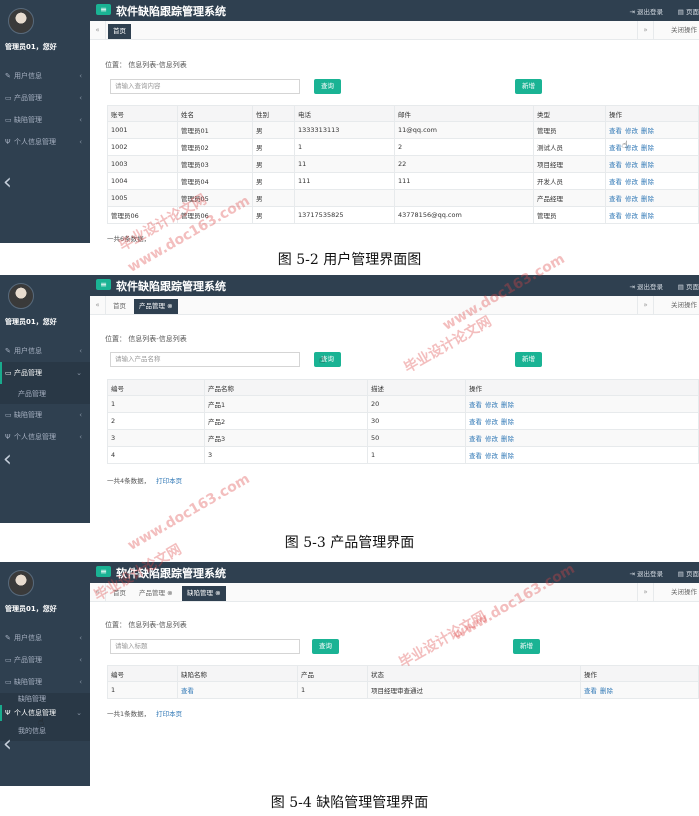 The image size is (699, 816). I want to click on defect-name-link: 查看, so click(187, 691).